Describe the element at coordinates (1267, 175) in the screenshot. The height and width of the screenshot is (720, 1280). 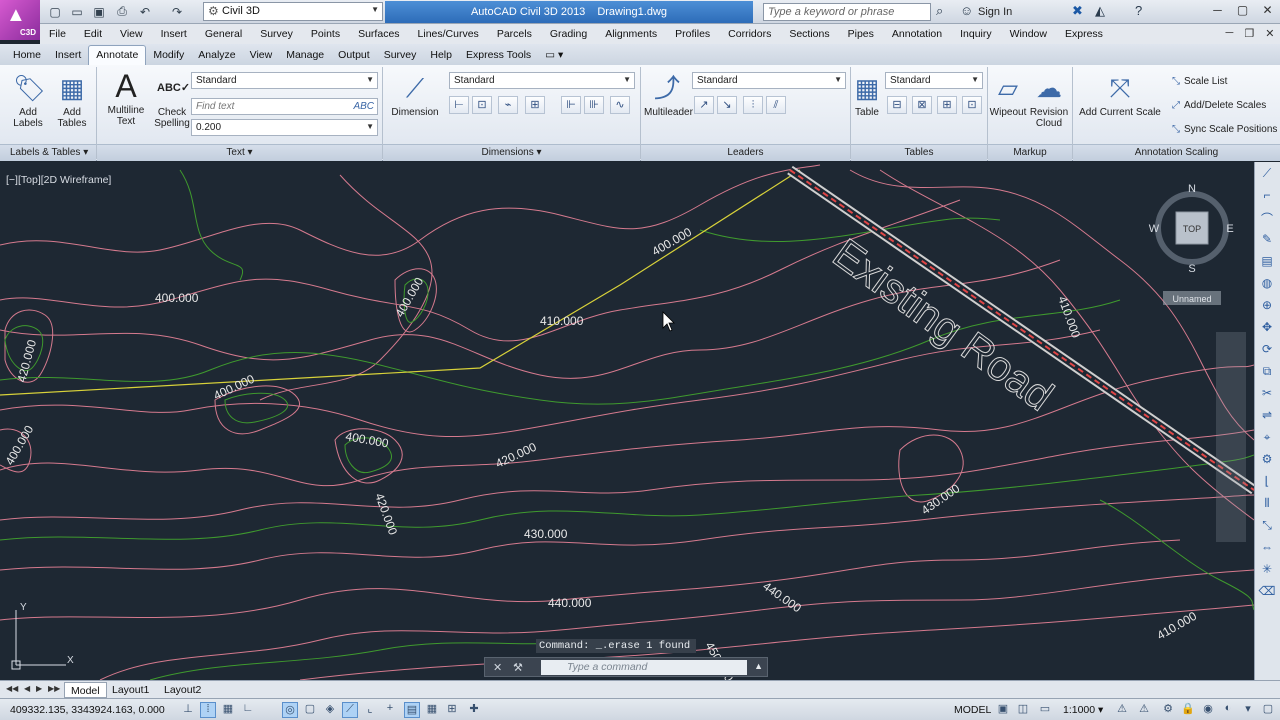
I see `line-icon: ⟋` at that location.